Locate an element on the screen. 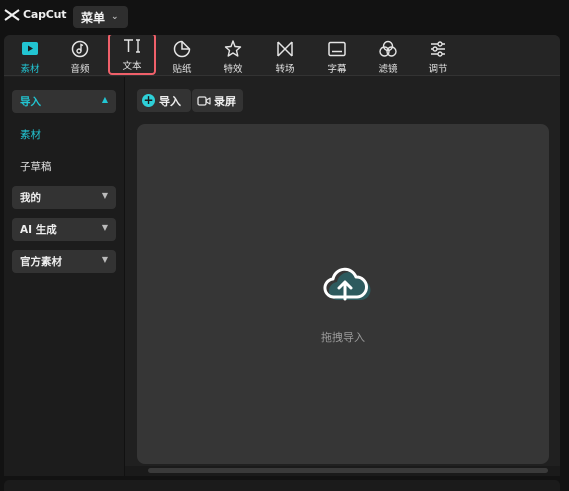  app-logo-text: CapCut is located at coordinates (45, 14).